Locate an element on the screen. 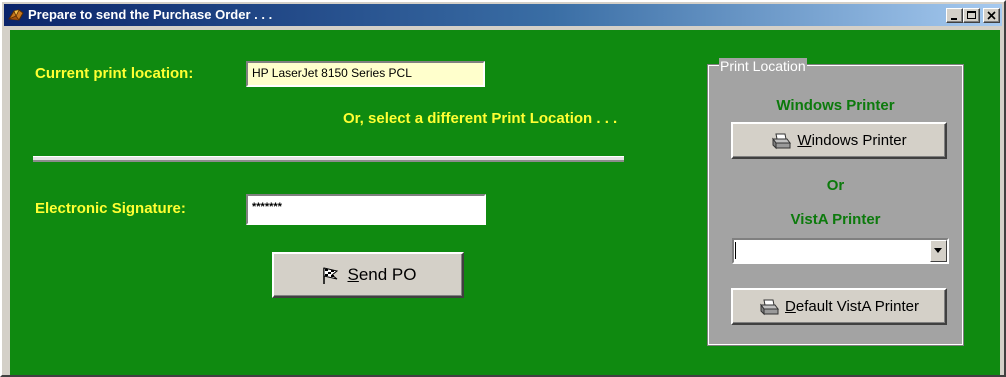 Image resolution: width=1006 pixels, height=377 pixels. windows-printer-heading: Windows Printer is located at coordinates (835, 105).